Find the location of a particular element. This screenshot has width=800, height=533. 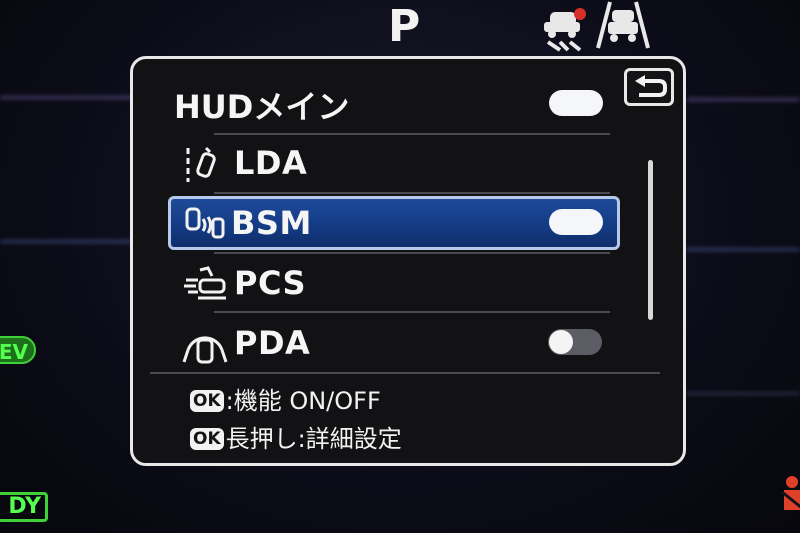

proactive-driving-icon is located at coordinates (205, 348).